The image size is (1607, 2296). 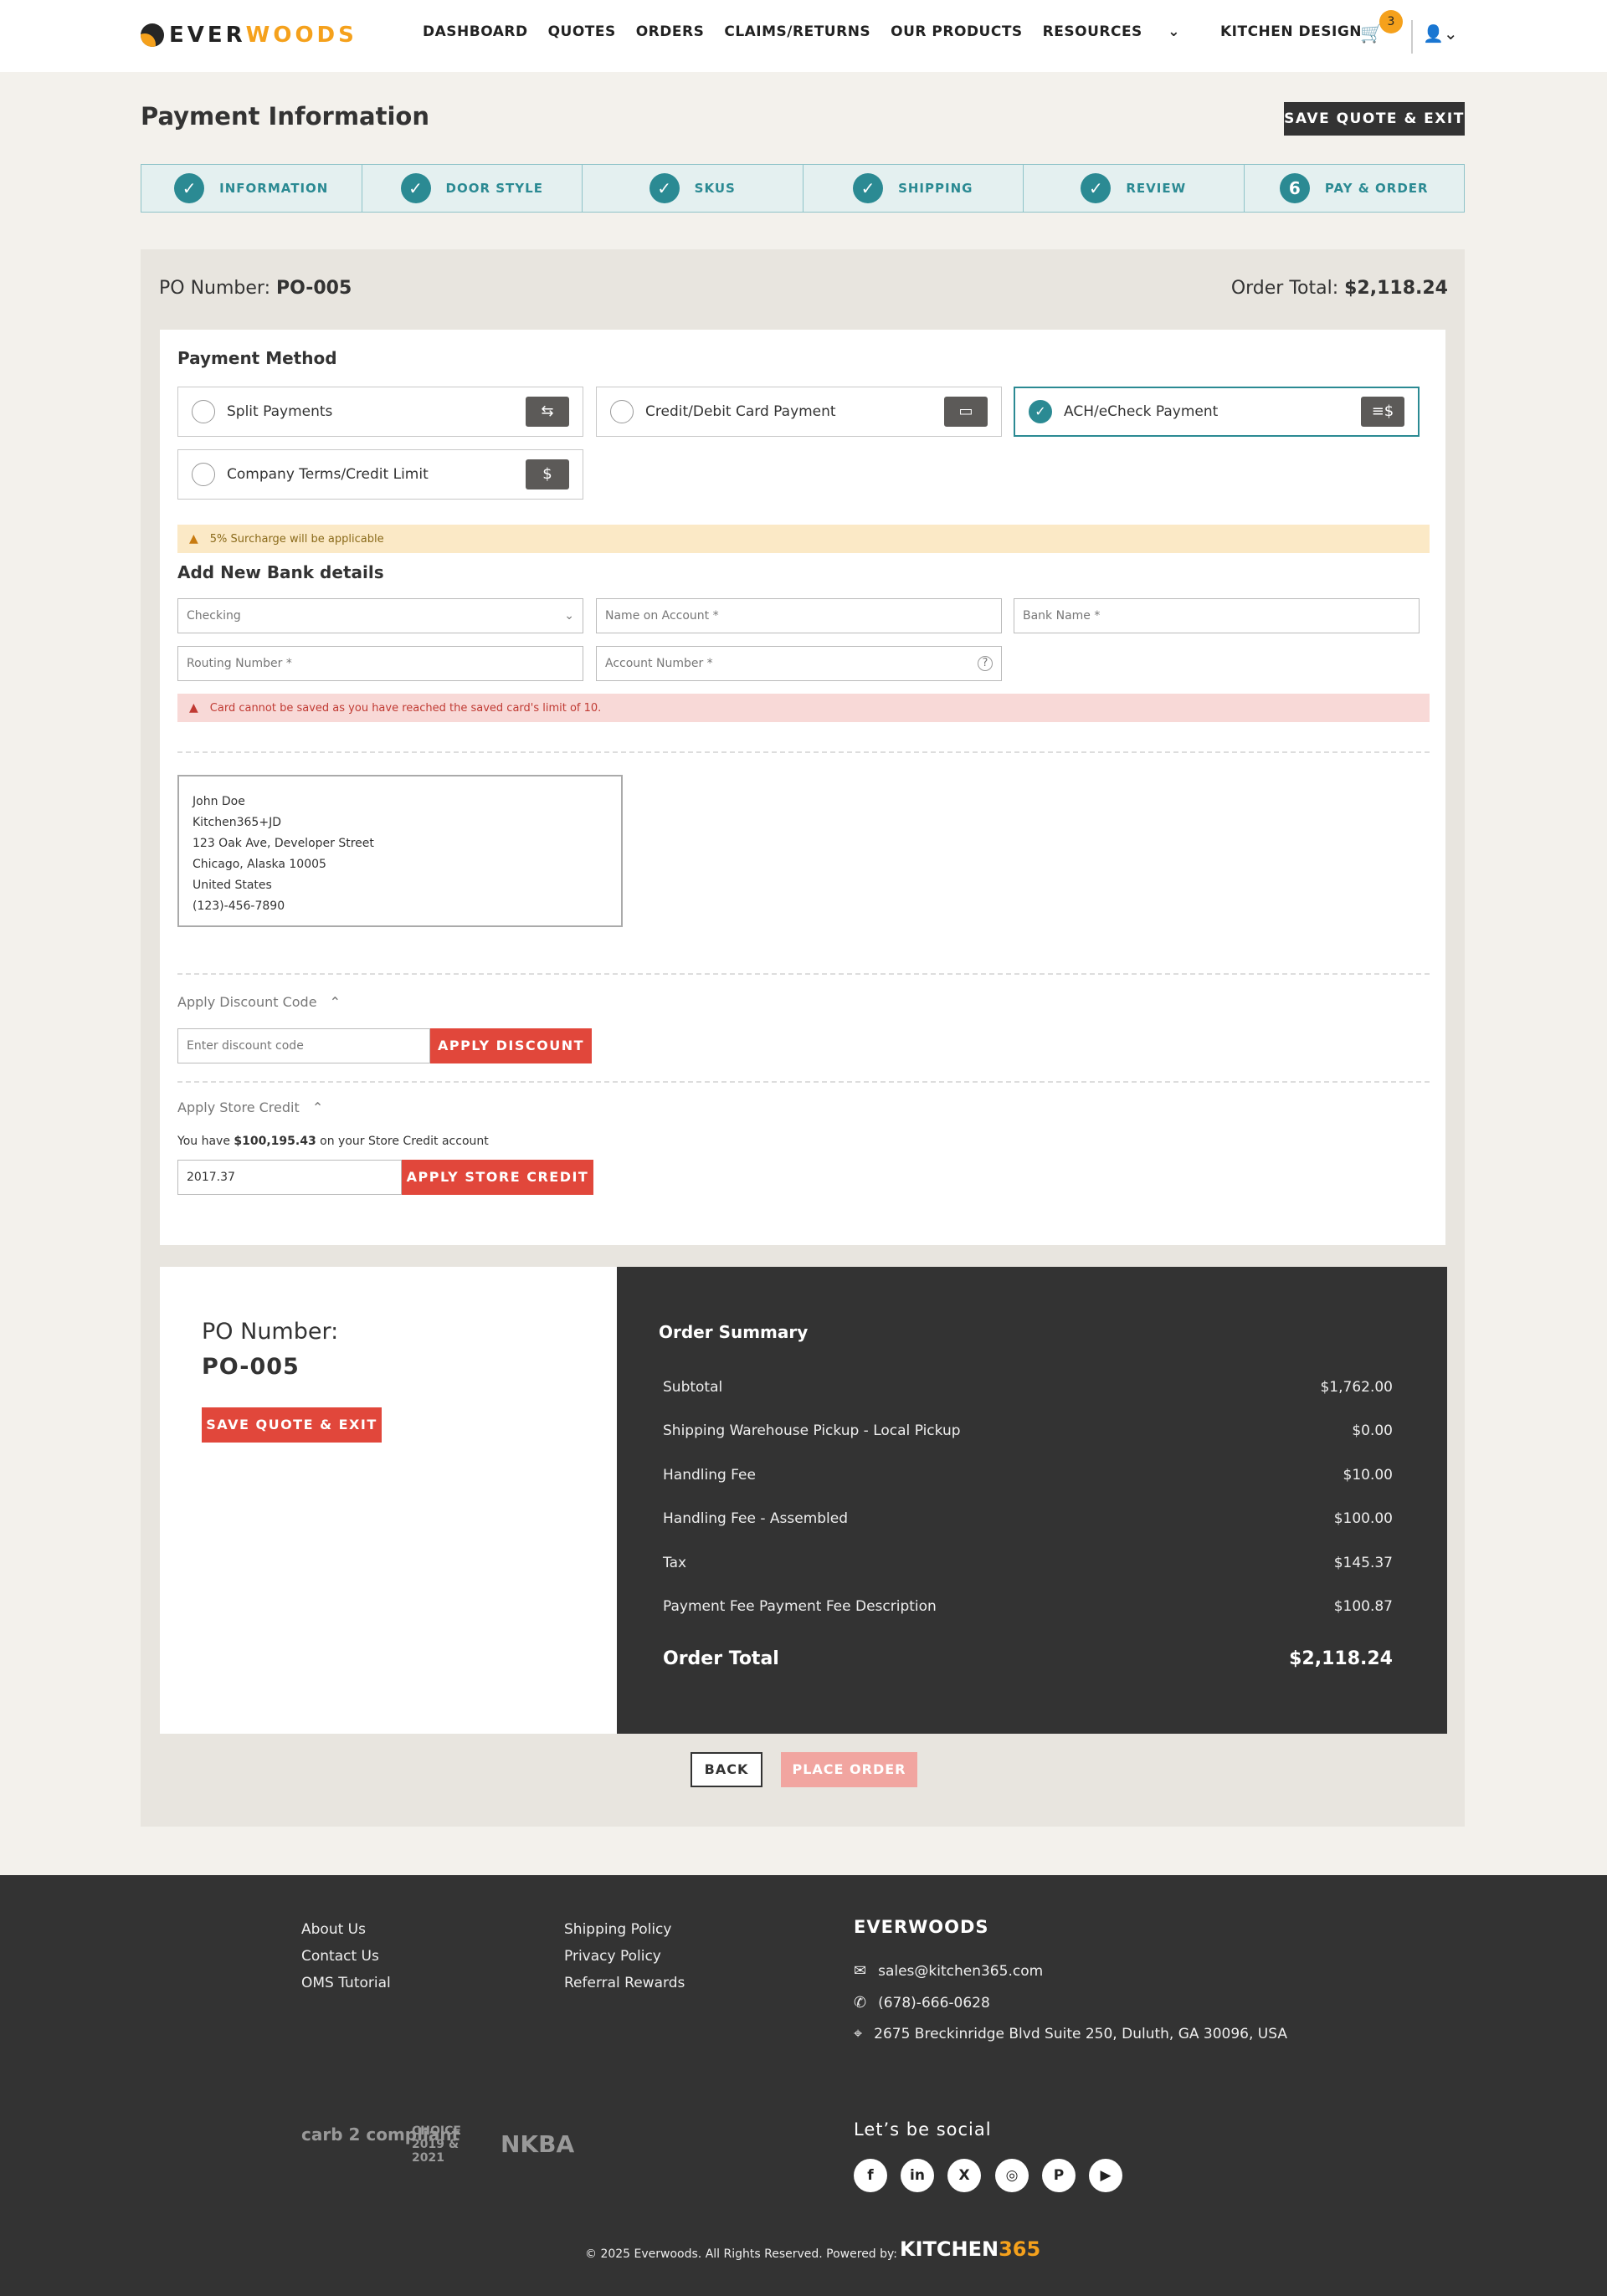 I want to click on cart-count-badge: 3, so click(x=1391, y=21).